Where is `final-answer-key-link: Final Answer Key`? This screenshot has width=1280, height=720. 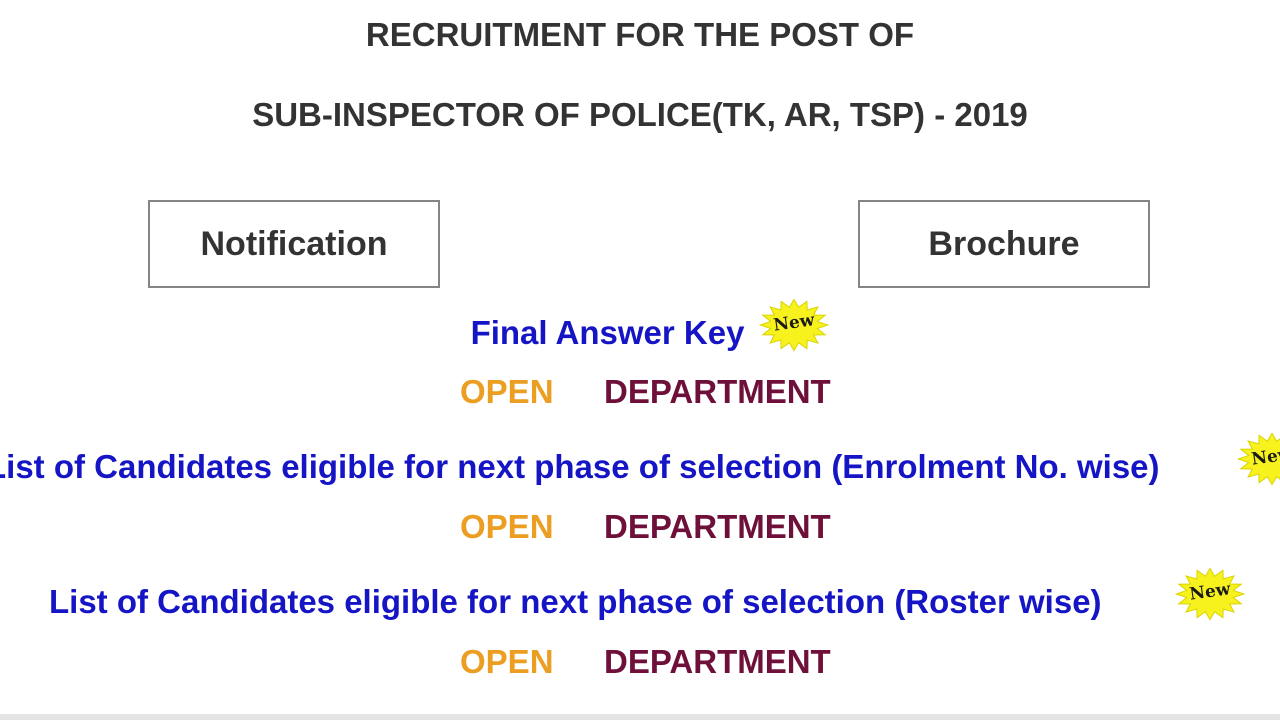 final-answer-key-link: Final Answer Key is located at coordinates (607, 333).